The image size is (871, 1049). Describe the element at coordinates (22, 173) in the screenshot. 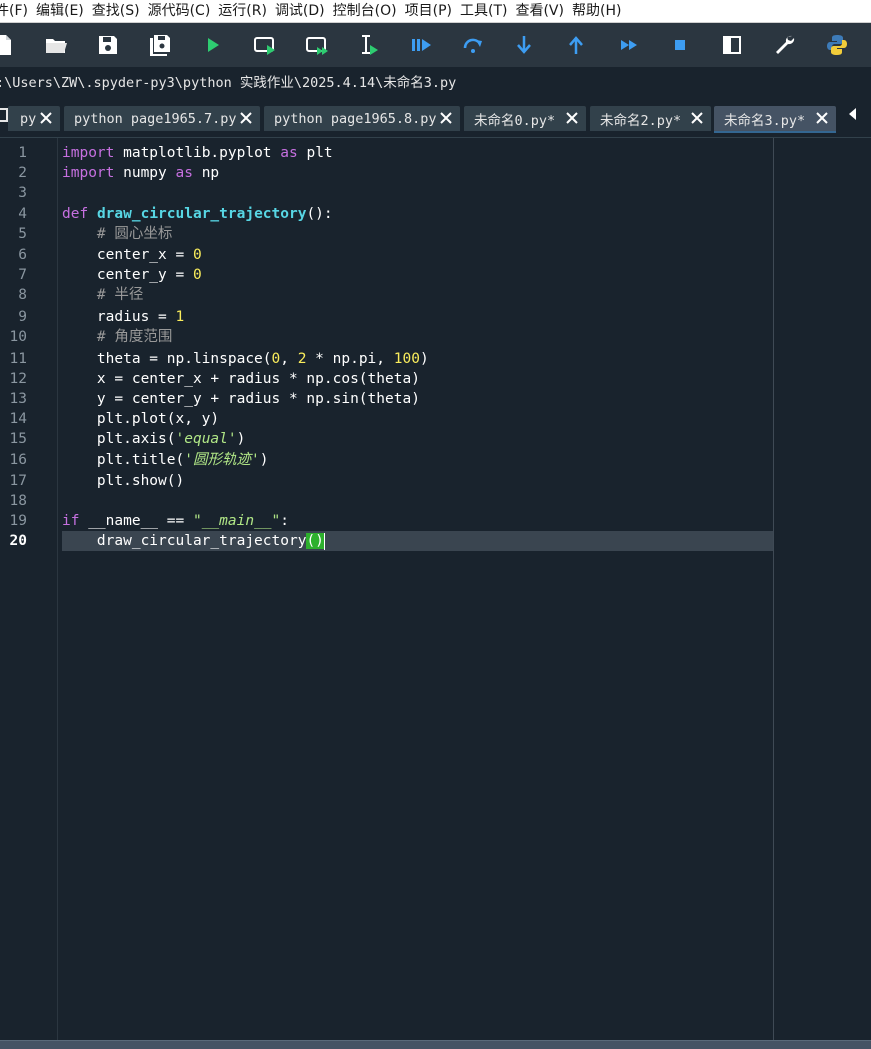

I see `line-number: 2` at that location.